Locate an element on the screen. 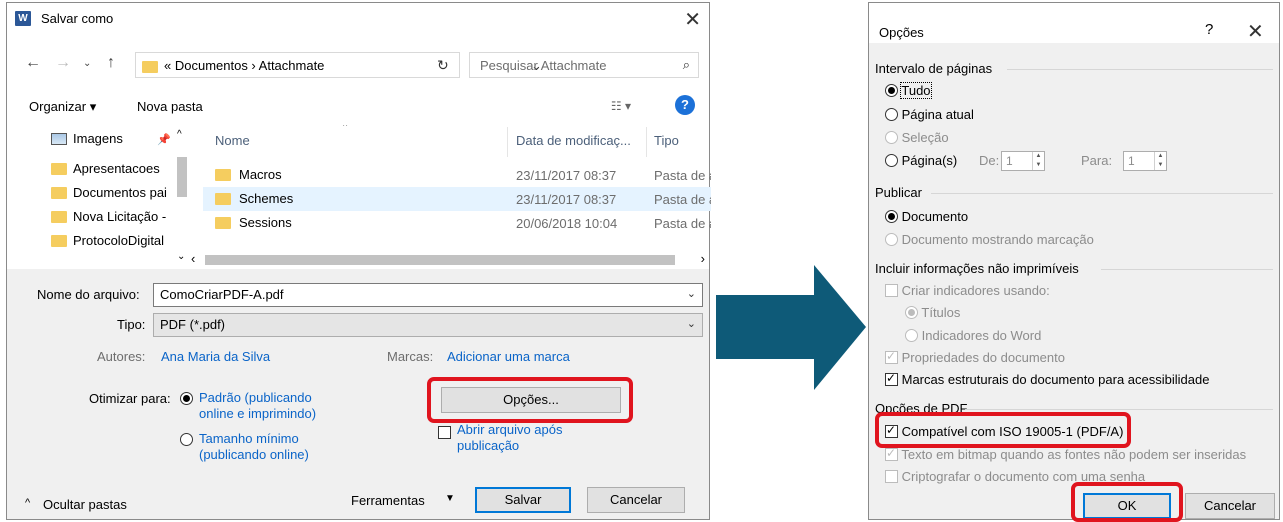 This screenshot has width=1283, height=522. table-row: Sessions 20/06/2018 10:04 Pasta de a is located at coordinates (457, 223).